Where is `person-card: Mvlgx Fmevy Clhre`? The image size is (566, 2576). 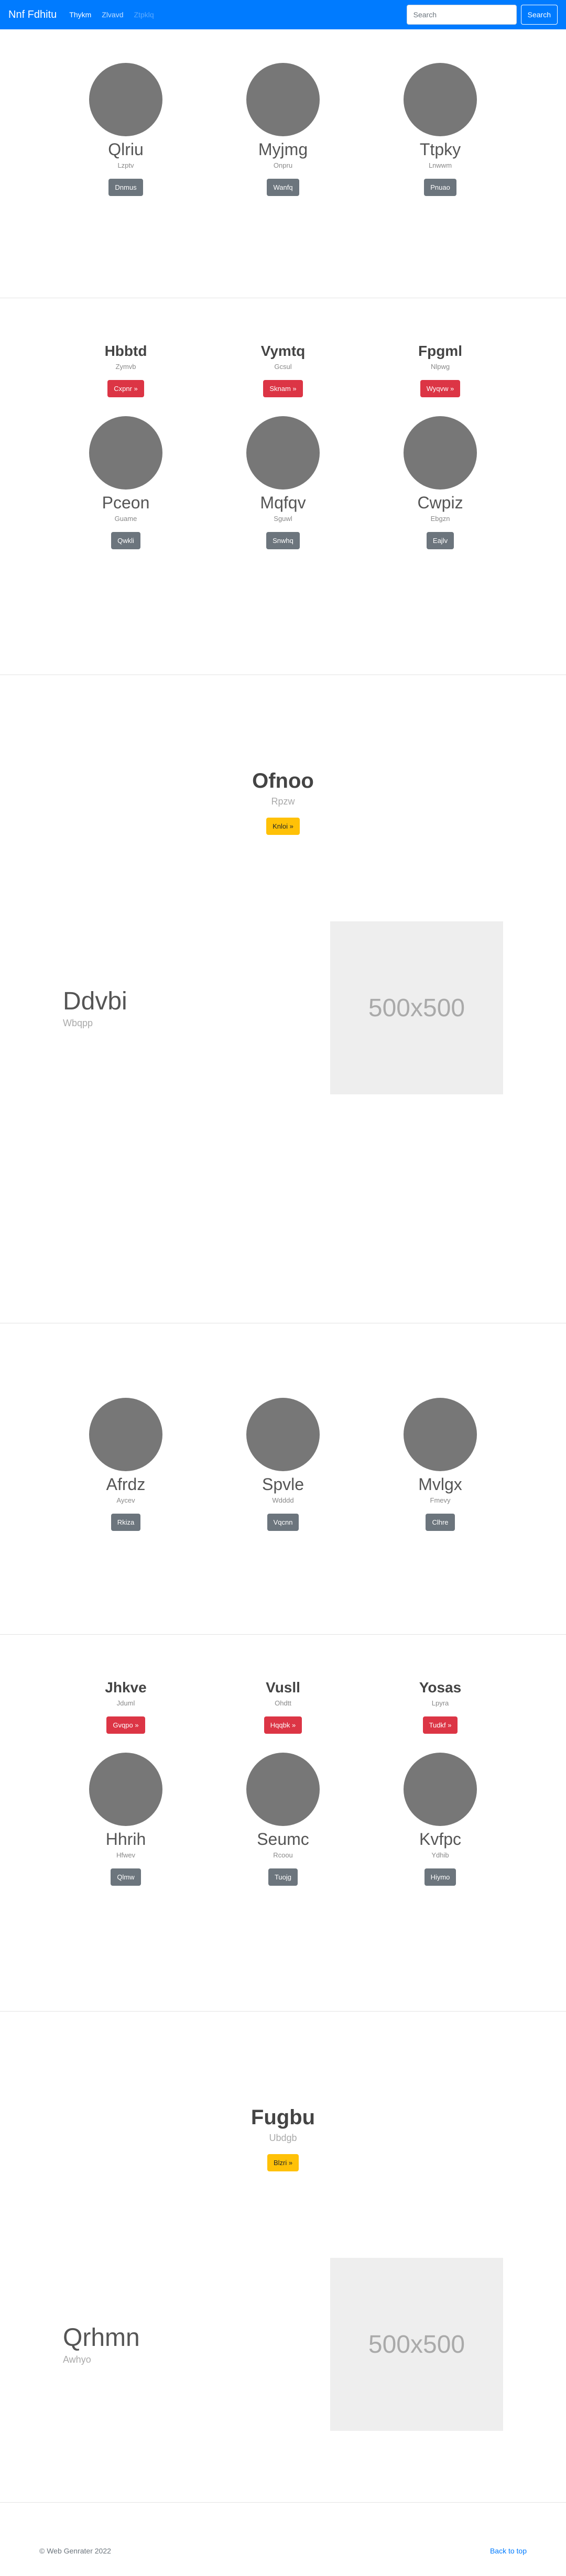 person-card: Mvlgx Fmevy Clhre is located at coordinates (440, 1464).